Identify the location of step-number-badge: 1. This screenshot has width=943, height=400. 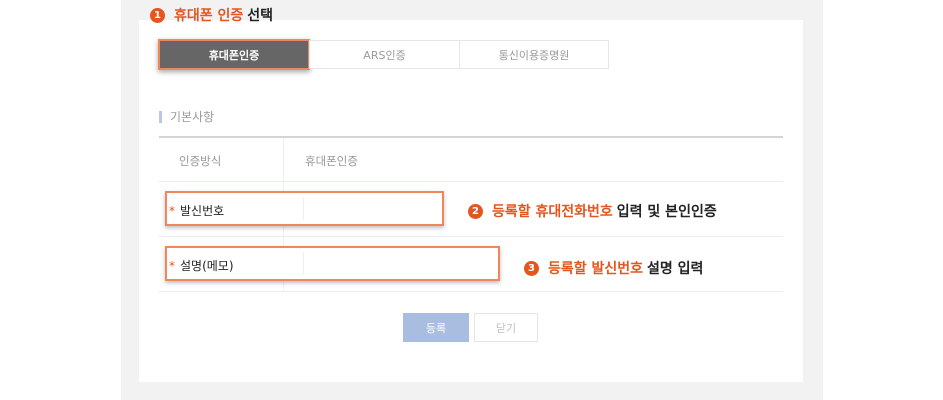
(157, 15).